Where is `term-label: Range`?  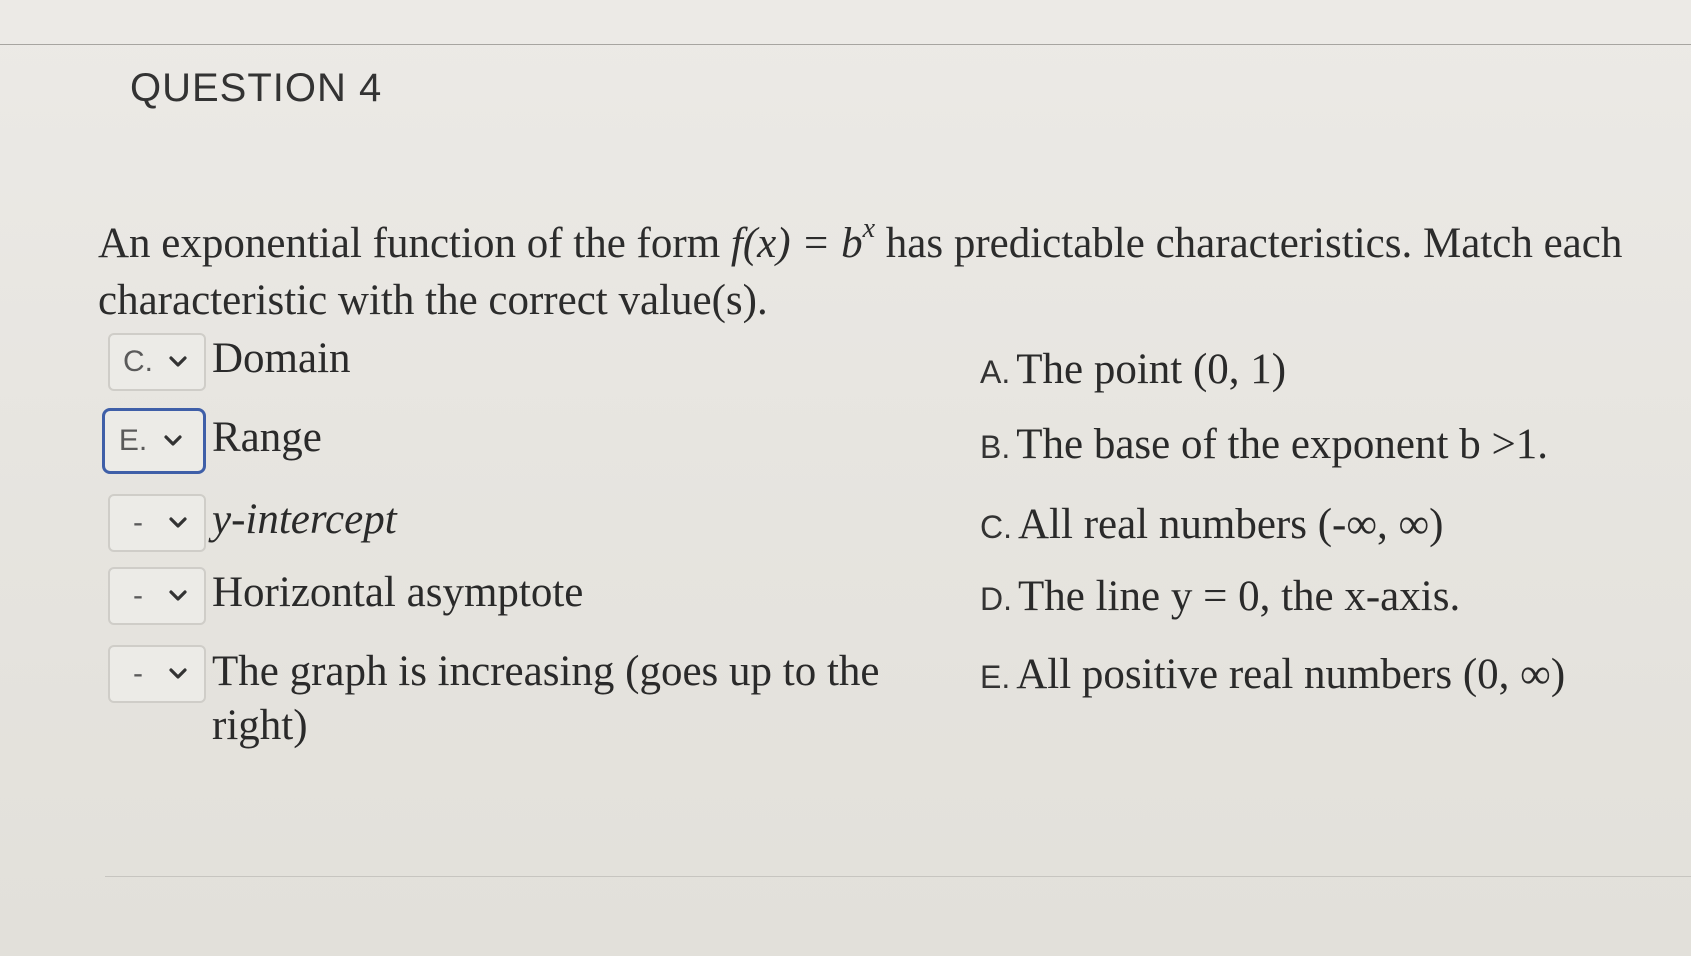
term-label: Range is located at coordinates (267, 437).